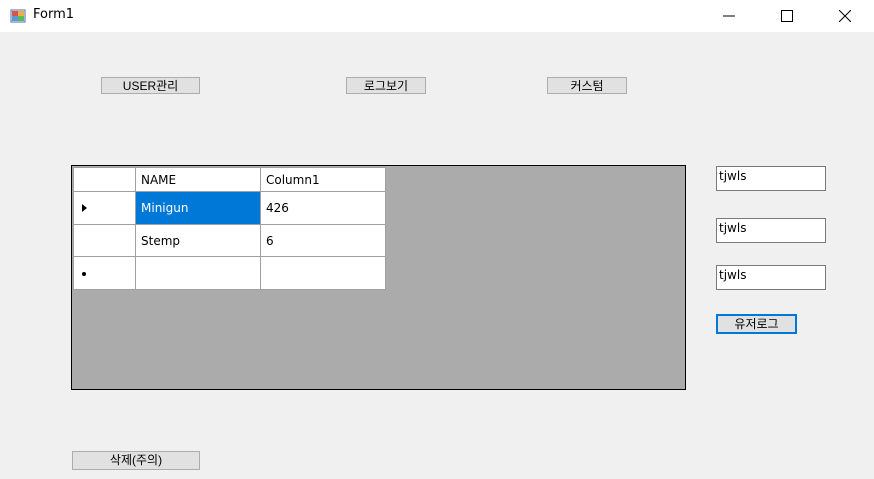 The height and width of the screenshot is (479, 874). Describe the element at coordinates (771, 178) in the screenshot. I see `text-input-1: tjwls` at that location.